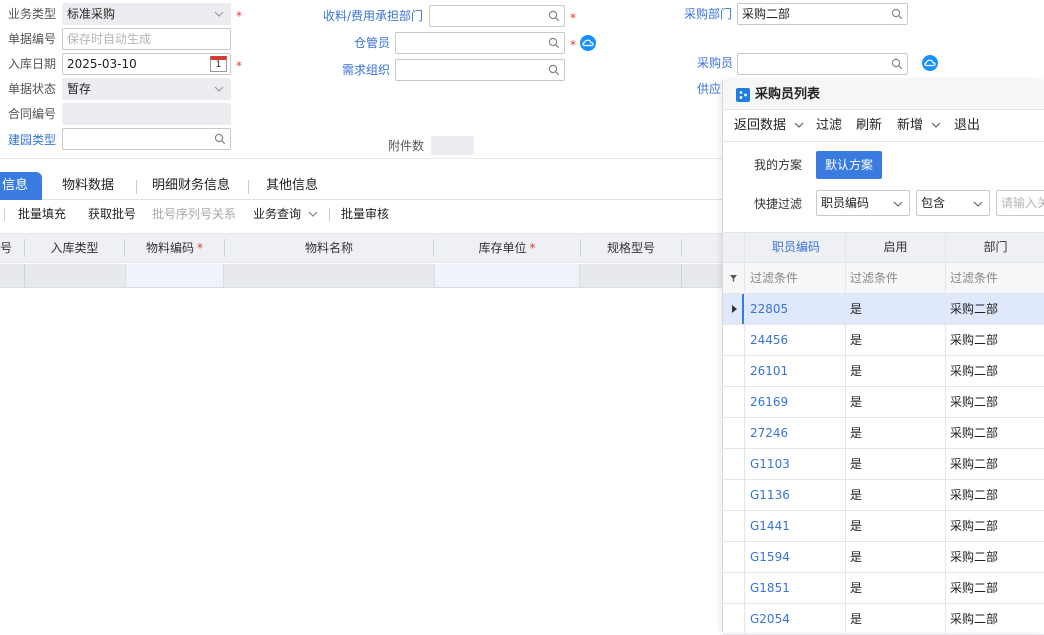 Image resolution: width=1044 pixels, height=635 pixels. What do you see at coordinates (146, 139) in the screenshot?
I see `jianyuan-field` at bounding box center [146, 139].